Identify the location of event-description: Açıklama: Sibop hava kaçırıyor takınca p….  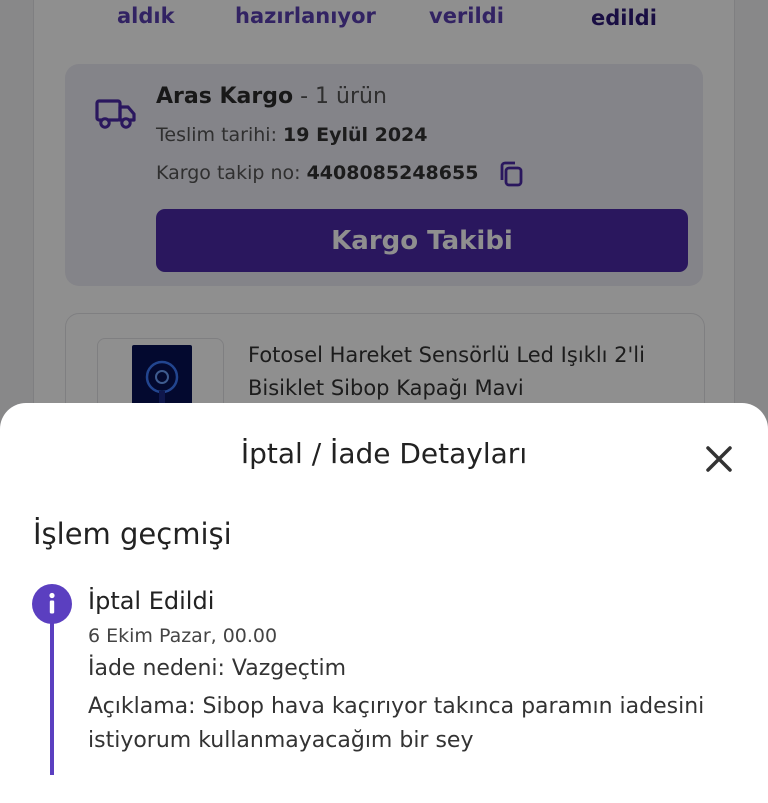
(396, 723).